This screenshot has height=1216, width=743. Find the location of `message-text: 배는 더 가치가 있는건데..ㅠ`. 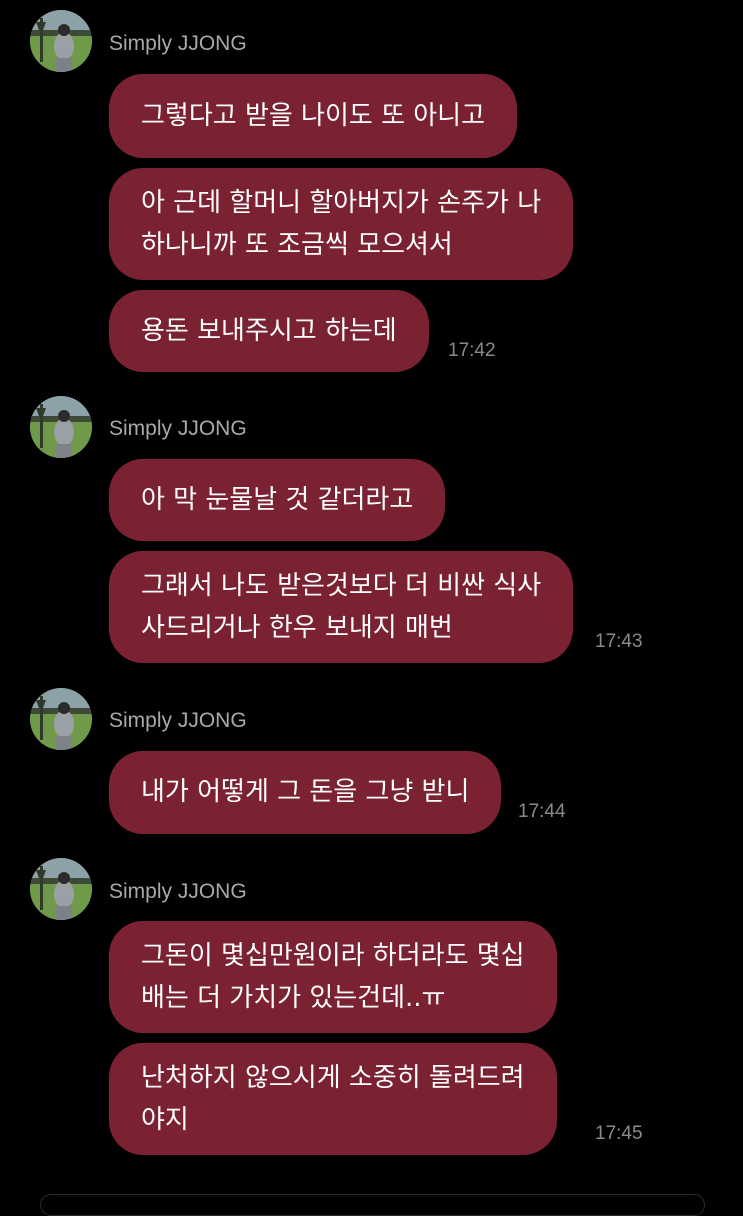

message-text: 배는 더 가치가 있는건데..ㅠ is located at coordinates (293, 998).